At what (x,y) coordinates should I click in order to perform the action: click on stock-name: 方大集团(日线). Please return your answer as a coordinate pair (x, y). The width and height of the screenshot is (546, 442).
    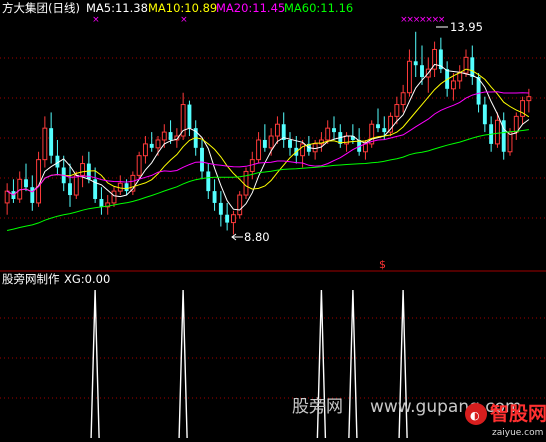
    Looking at the image, I should click on (41, 8).